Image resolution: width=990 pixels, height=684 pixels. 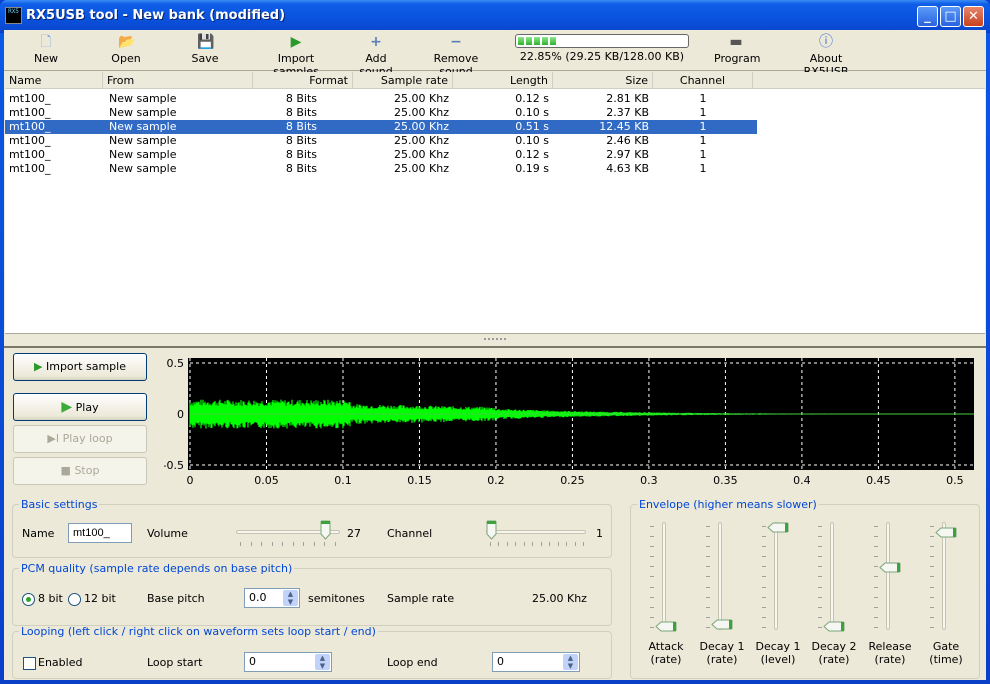 I want to click on minus-icon: −, so click(x=456, y=42).